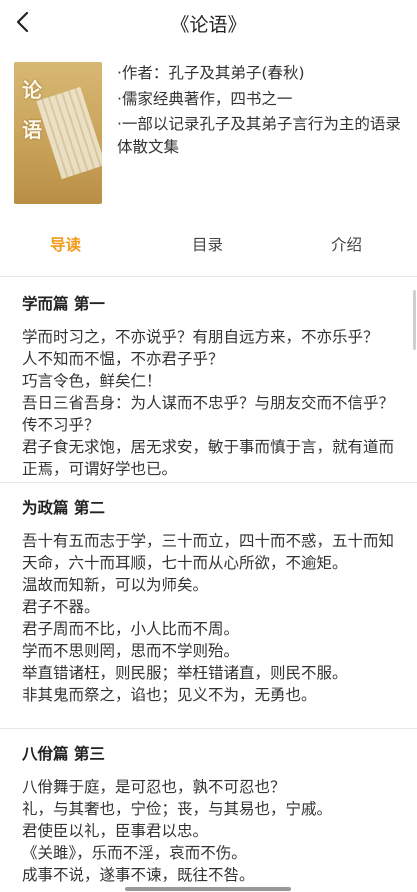  What do you see at coordinates (259, 135) in the screenshot?
I see `description-line: ·一部以记录孔子及其弟子言行为主的语录体散文集` at bounding box center [259, 135].